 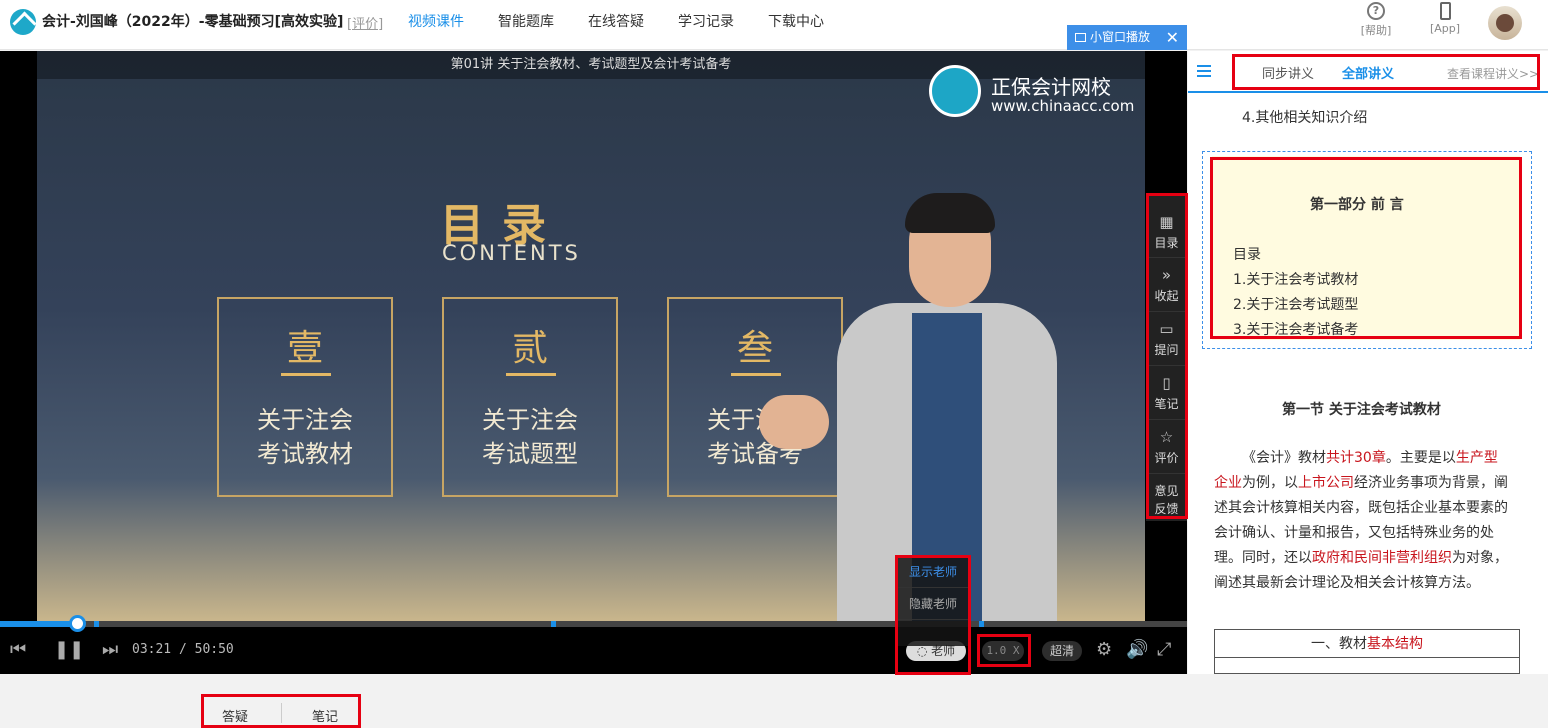 I want to click on card-text: 关于注会 考试教材, so click(x=305, y=437).